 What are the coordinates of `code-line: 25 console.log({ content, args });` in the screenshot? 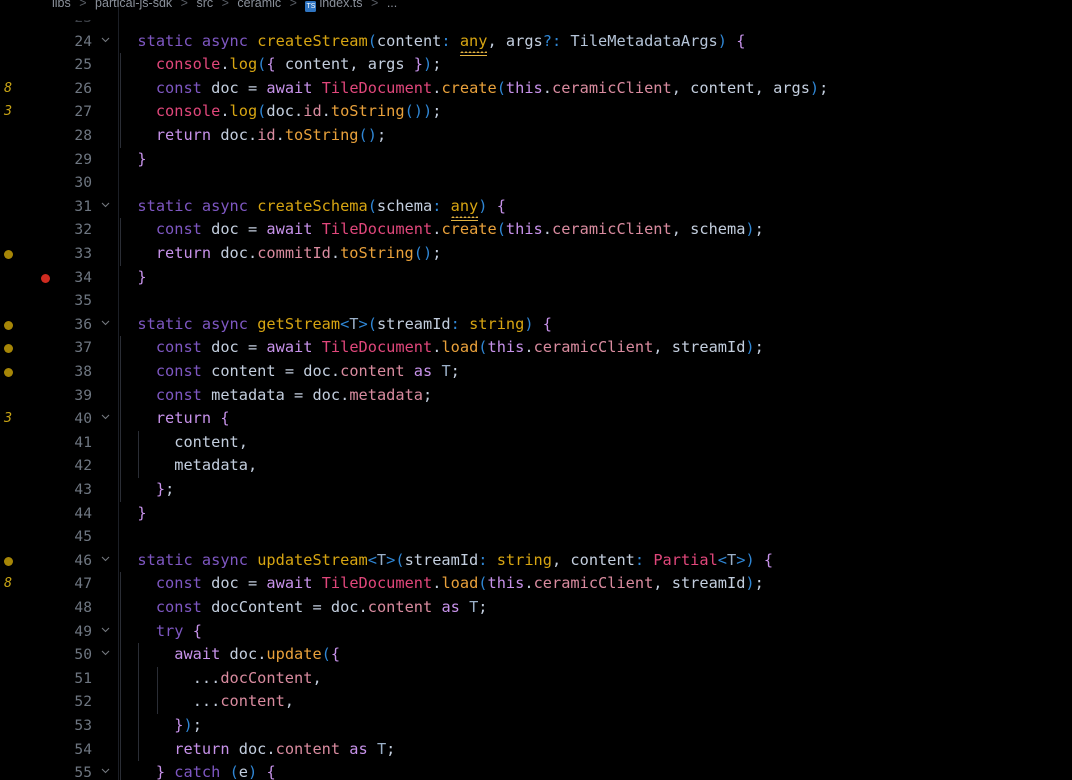 It's located at (536, 65).